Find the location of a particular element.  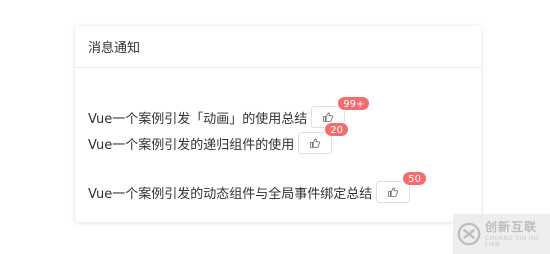

message-item: Vue一个案例引发「动画」的使用总结 99+ is located at coordinates (229, 112).